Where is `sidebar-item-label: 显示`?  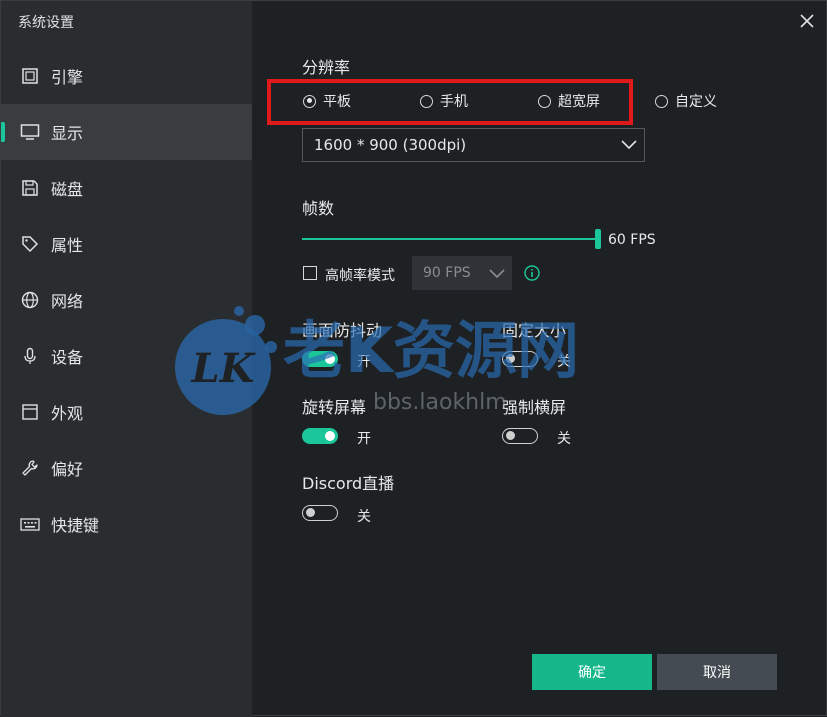 sidebar-item-label: 显示 is located at coordinates (67, 133).